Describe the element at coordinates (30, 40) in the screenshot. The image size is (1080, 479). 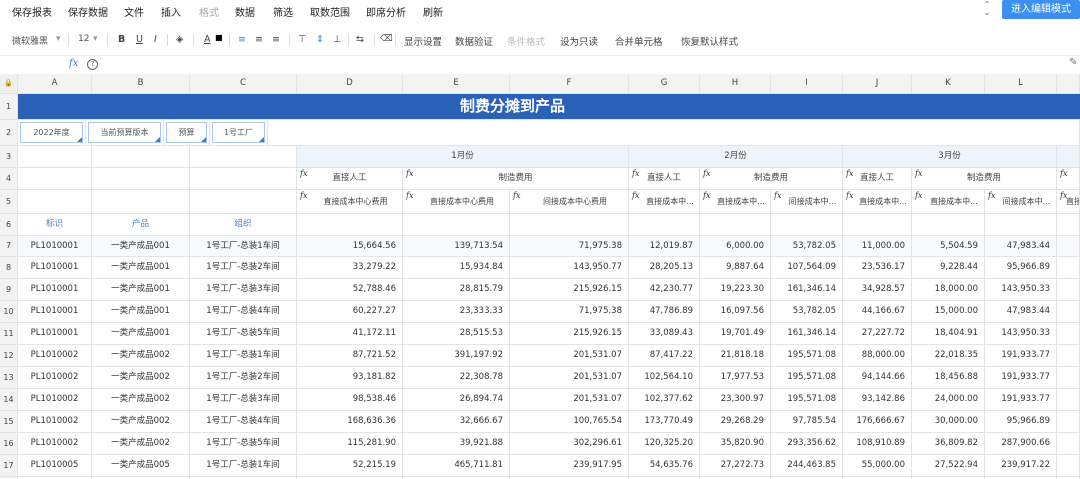
I see `font-name-select: 微软雅黑` at that location.